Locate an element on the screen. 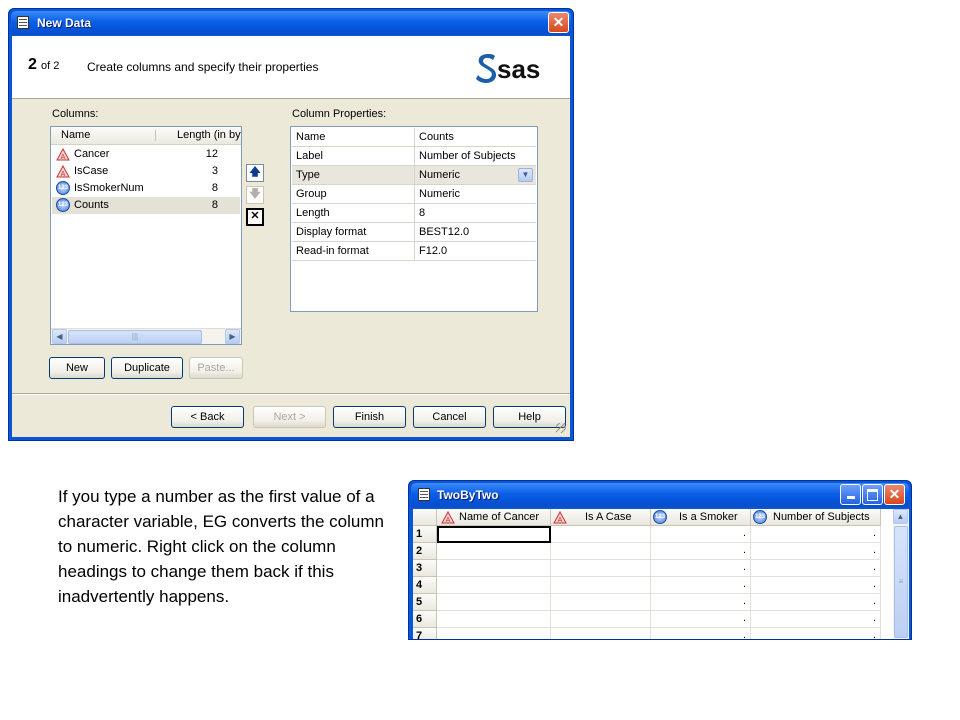 The image size is (960, 720). row-number: 7 is located at coordinates (425, 633).